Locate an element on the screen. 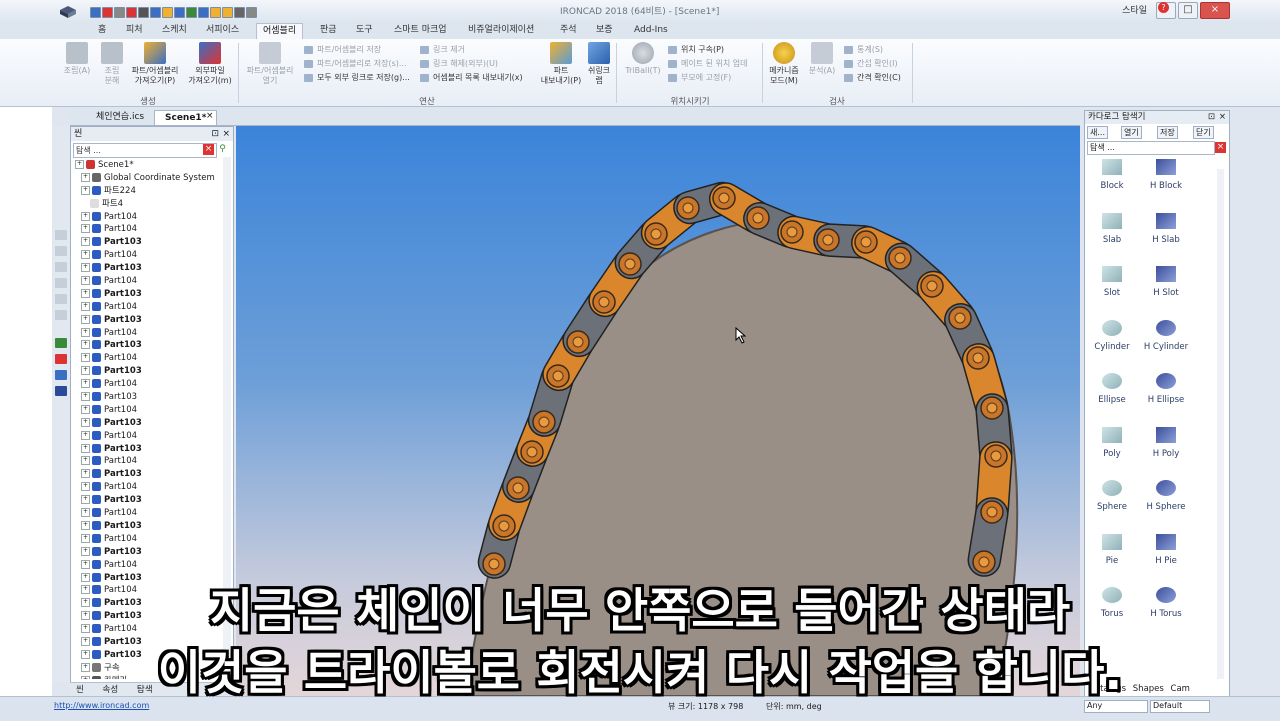  catalog-shape-ellipse: Ellipse is located at coordinates (1112, 389).